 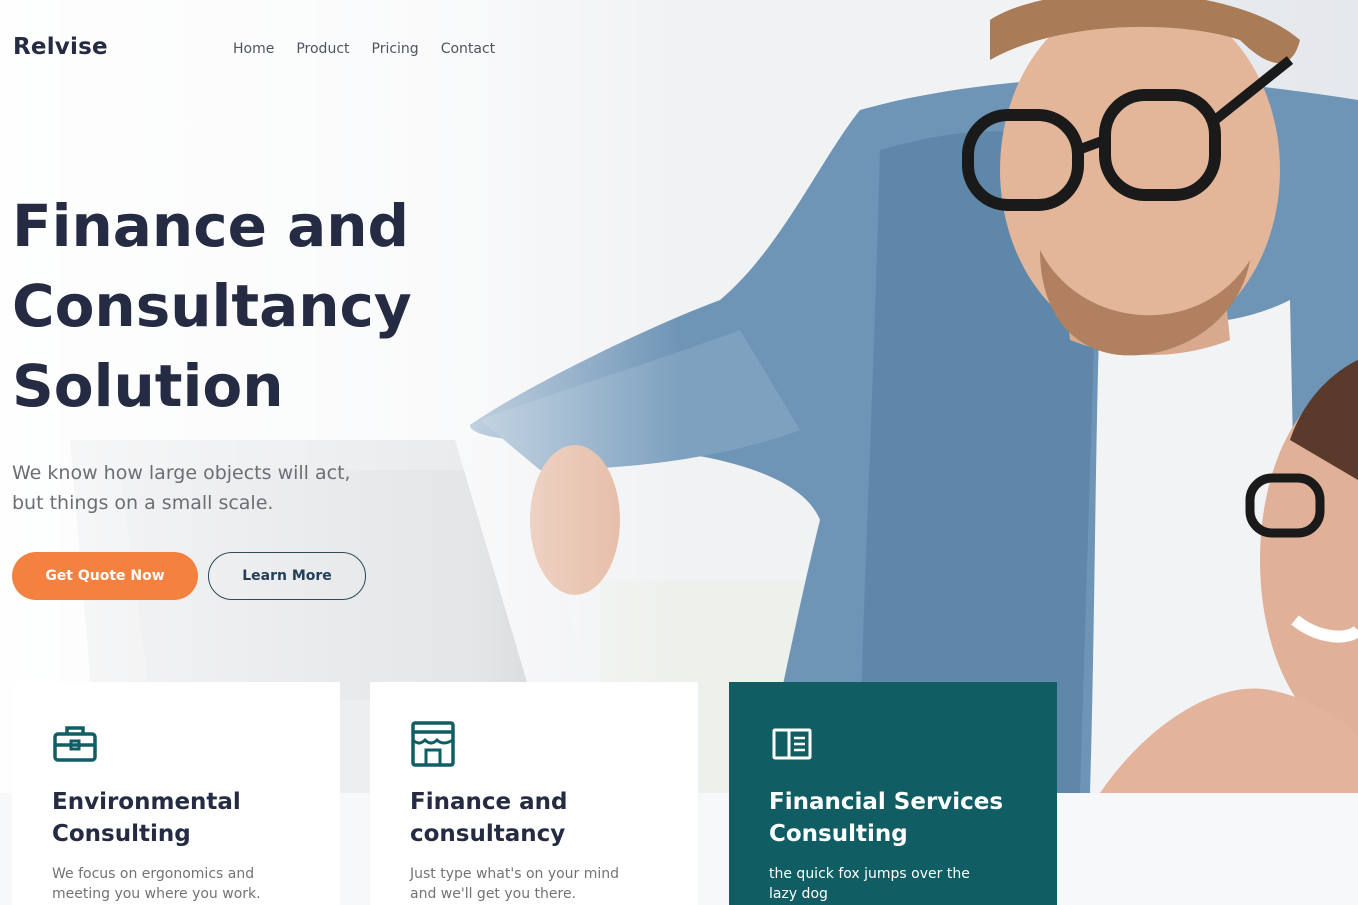 I want to click on hero-subtitle-line: but things on a small scale., so click(x=143, y=503).